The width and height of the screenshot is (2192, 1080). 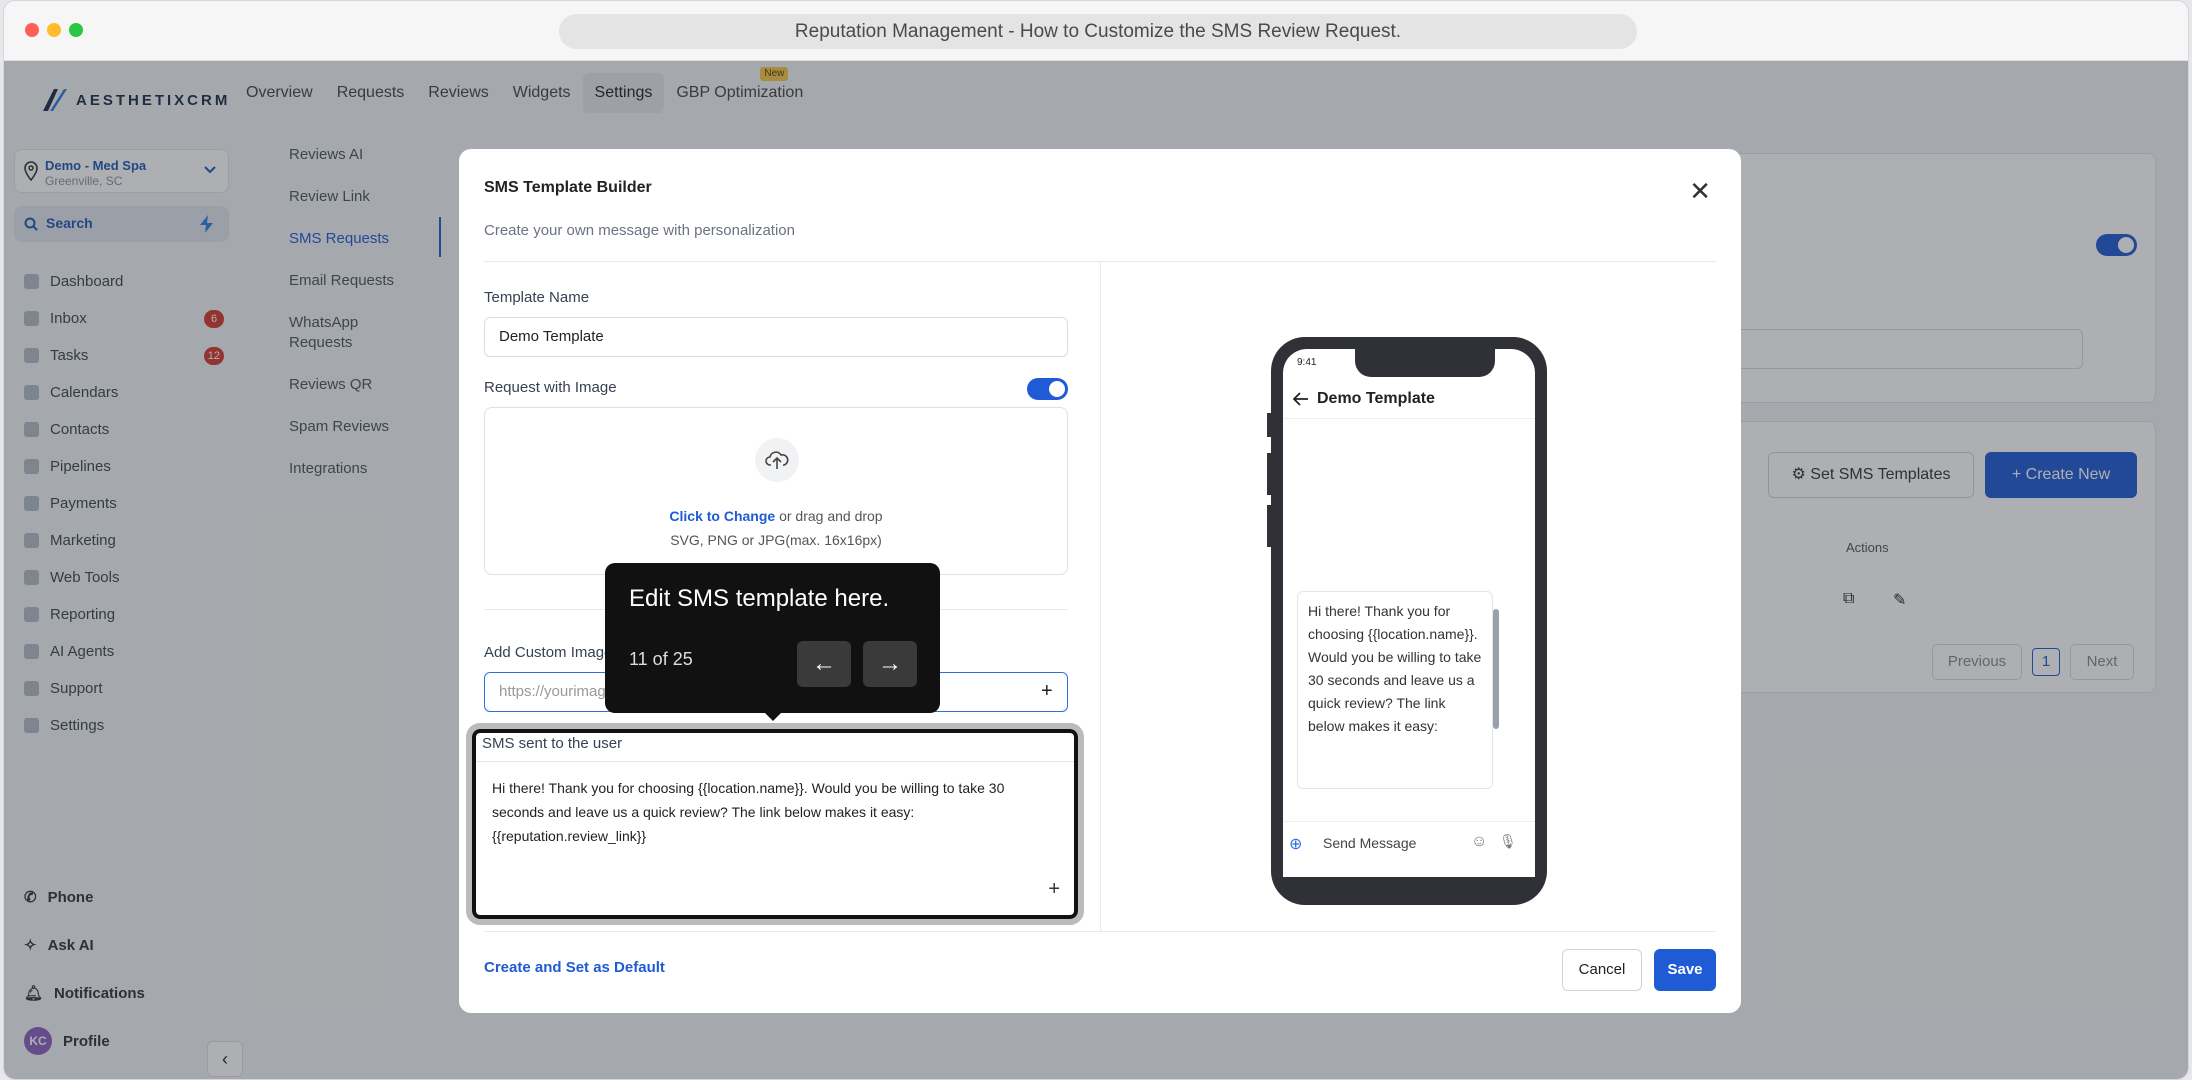 I want to click on save-button: Save, so click(x=1685, y=970).